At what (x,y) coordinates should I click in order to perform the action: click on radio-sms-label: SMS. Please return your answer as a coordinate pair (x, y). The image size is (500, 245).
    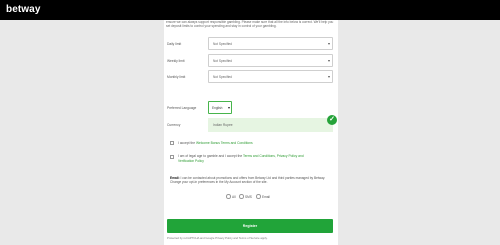
    Looking at the image, I should click on (248, 197).